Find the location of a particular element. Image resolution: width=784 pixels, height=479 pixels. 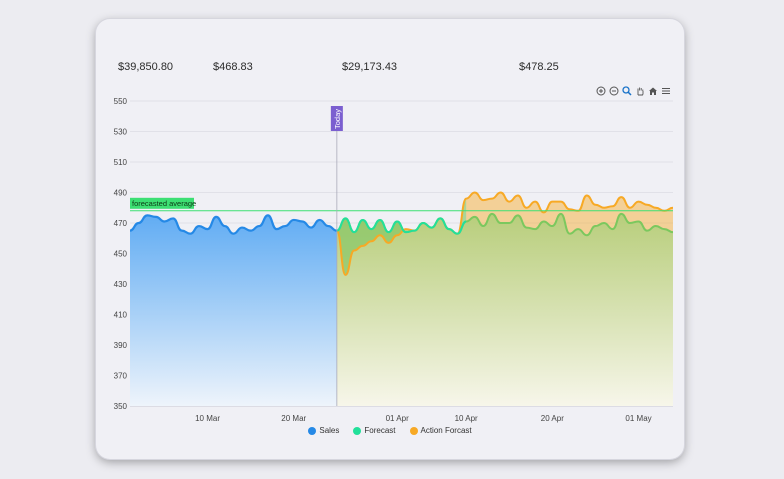

legend-marker-forecast is located at coordinates (357, 430).